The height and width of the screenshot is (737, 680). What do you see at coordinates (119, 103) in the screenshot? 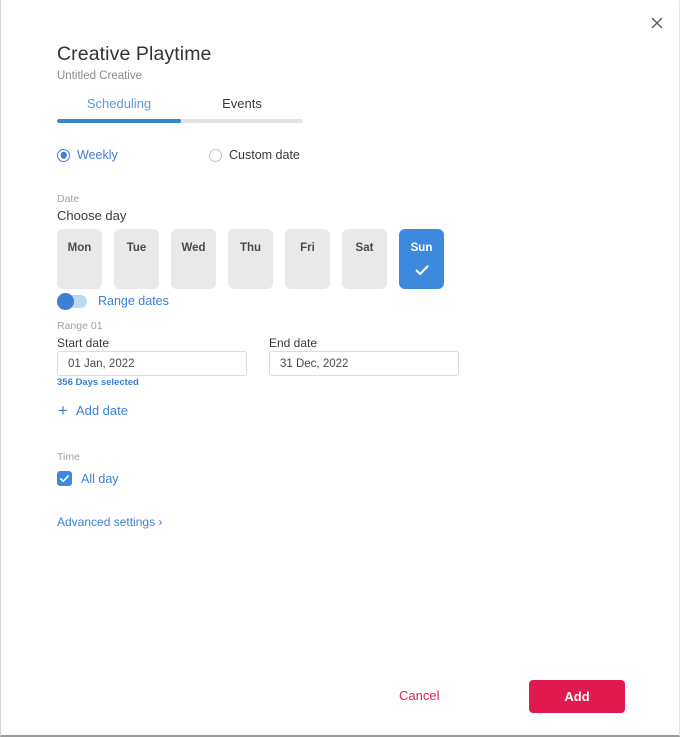
I see `tab-scheduling: Scheduling` at bounding box center [119, 103].